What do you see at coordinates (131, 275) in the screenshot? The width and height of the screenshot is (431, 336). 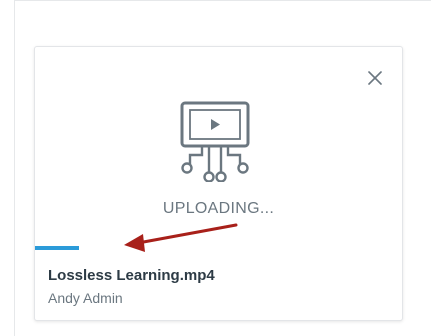 I see `file-name: Lossless Learning.mp4` at bounding box center [131, 275].